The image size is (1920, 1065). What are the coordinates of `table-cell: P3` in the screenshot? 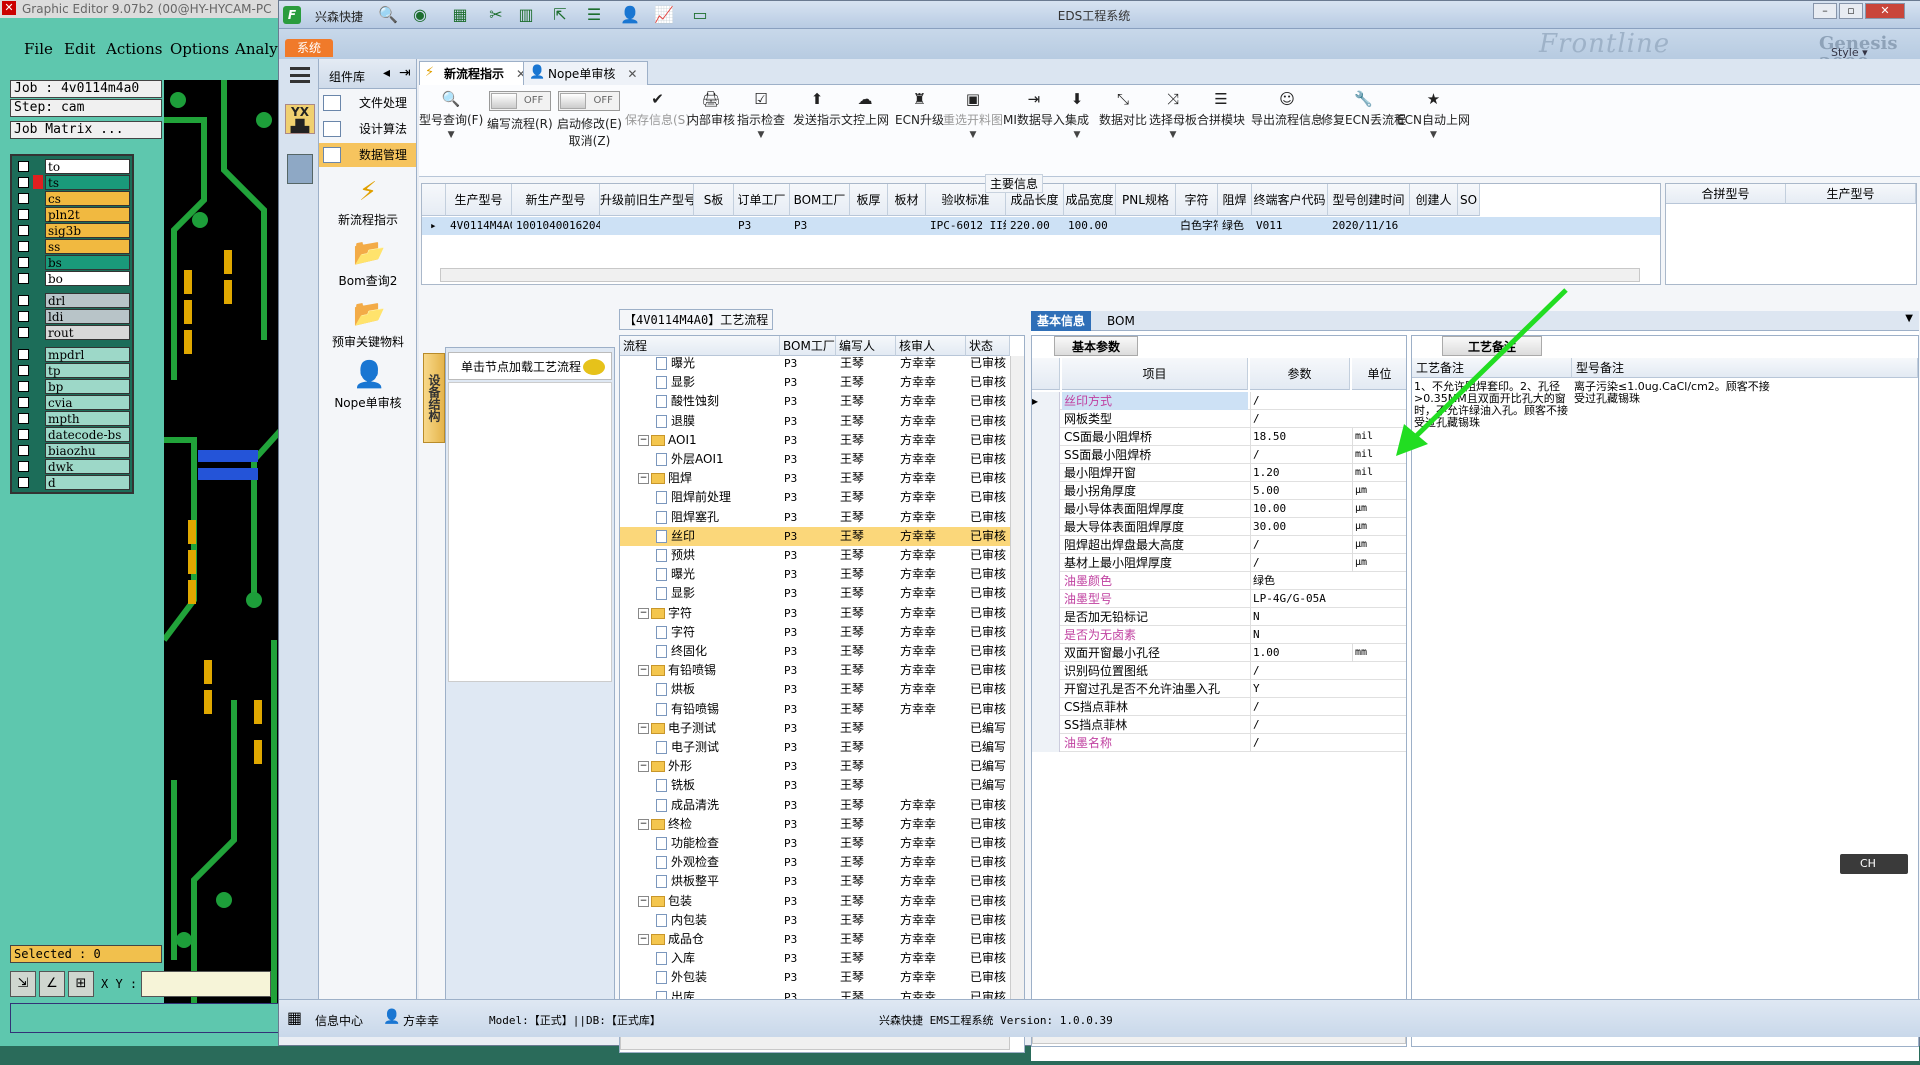 It's located at (820, 226).